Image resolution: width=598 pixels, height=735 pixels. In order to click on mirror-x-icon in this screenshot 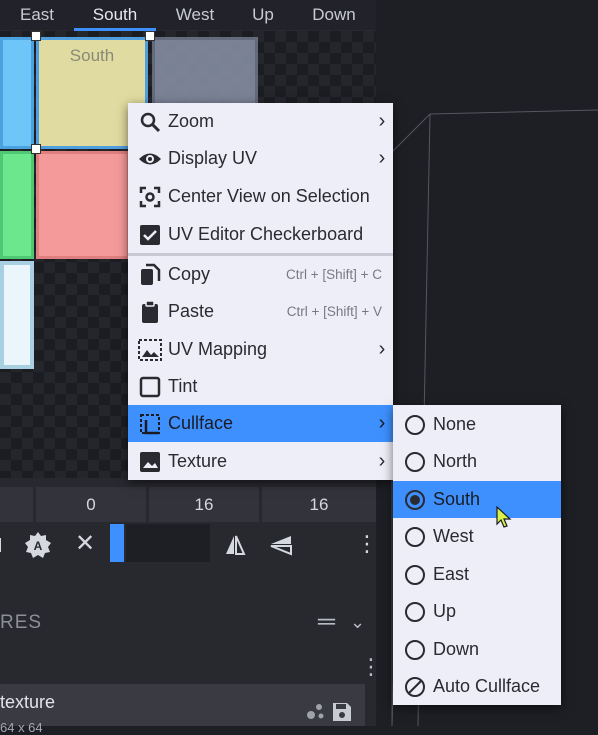, I will do `click(235, 544)`.